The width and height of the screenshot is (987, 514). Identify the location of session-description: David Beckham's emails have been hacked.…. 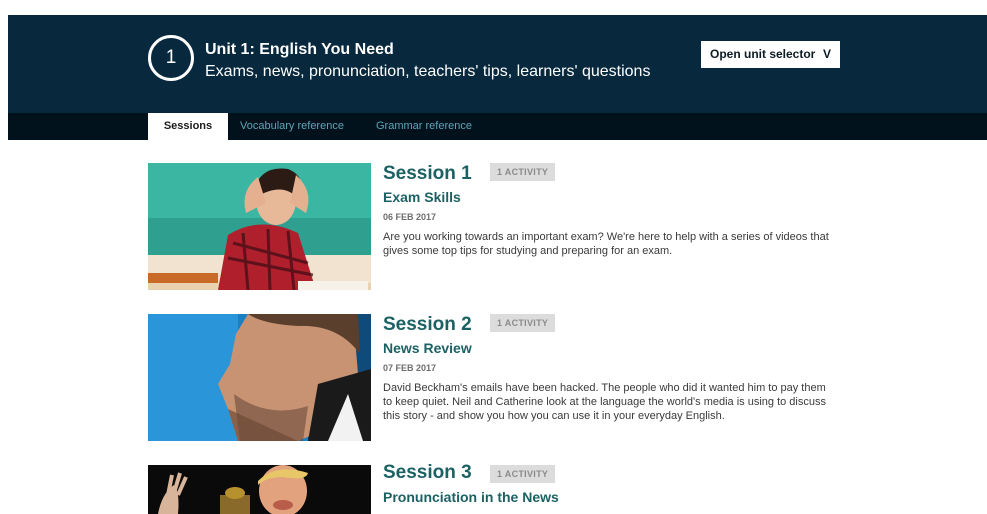
(604, 402).